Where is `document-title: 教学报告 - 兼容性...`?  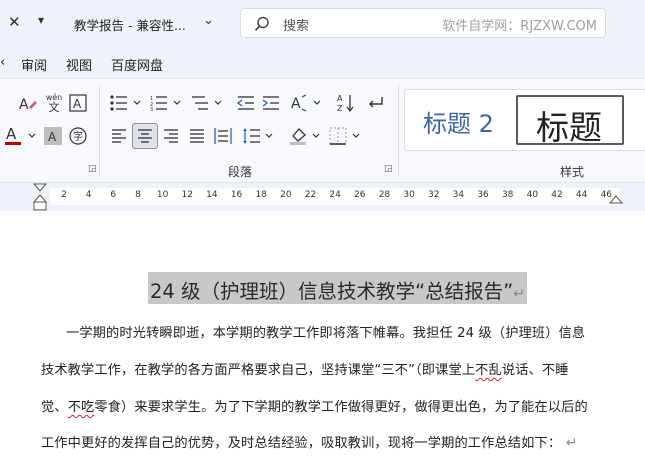 document-title: 教学报告 - 兼容性... is located at coordinates (130, 24).